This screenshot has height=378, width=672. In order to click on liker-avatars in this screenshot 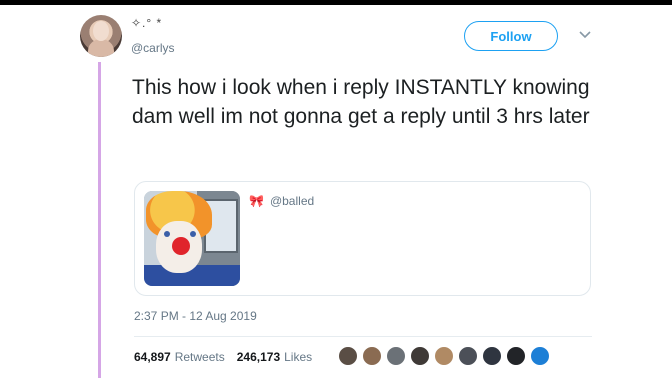, I will do `click(444, 356)`.